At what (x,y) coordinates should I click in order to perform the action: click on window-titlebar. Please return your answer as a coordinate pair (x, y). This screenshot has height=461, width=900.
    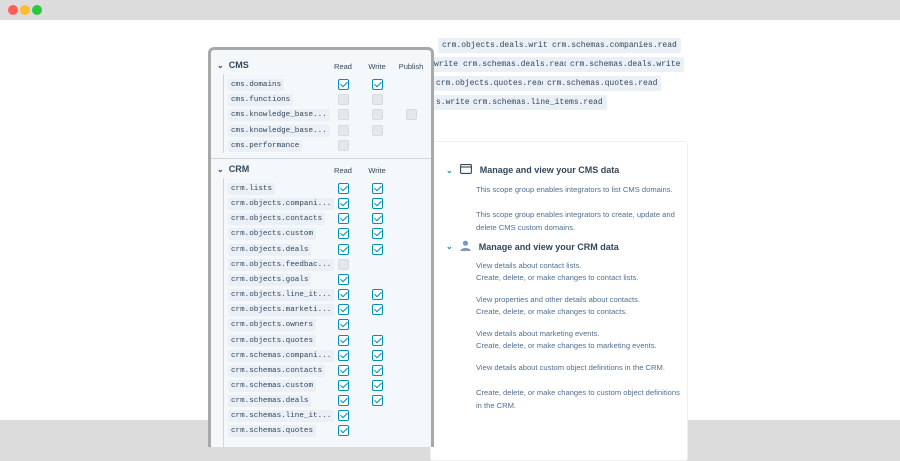
    Looking at the image, I should click on (450, 10).